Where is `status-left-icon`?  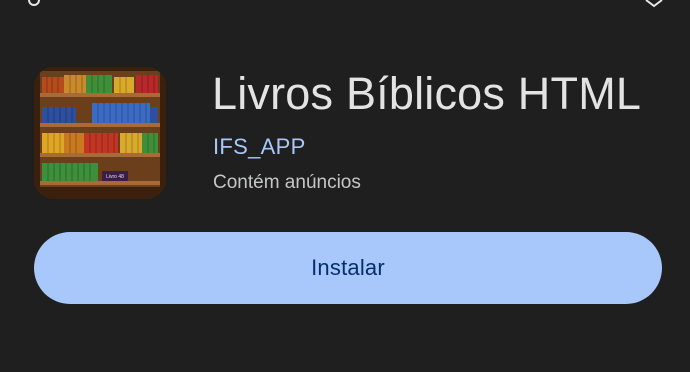
status-left-icon is located at coordinates (34, 4).